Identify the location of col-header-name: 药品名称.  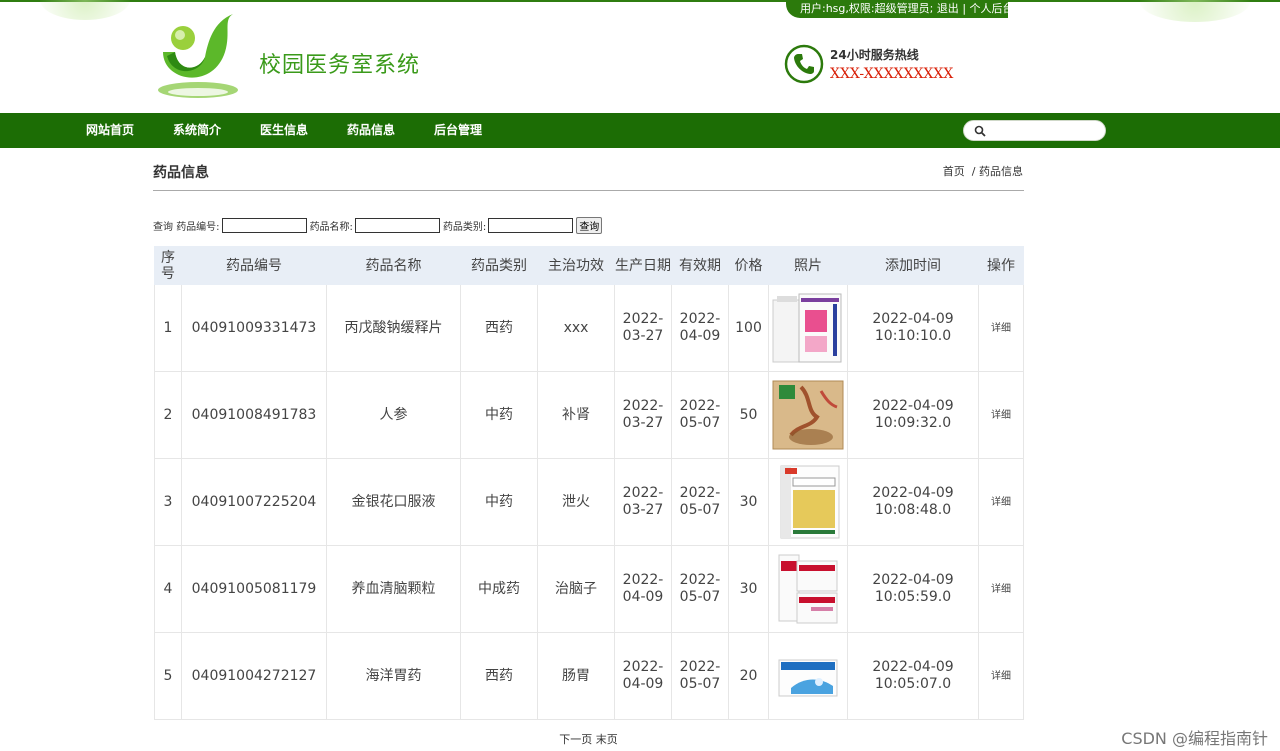
(393, 265).